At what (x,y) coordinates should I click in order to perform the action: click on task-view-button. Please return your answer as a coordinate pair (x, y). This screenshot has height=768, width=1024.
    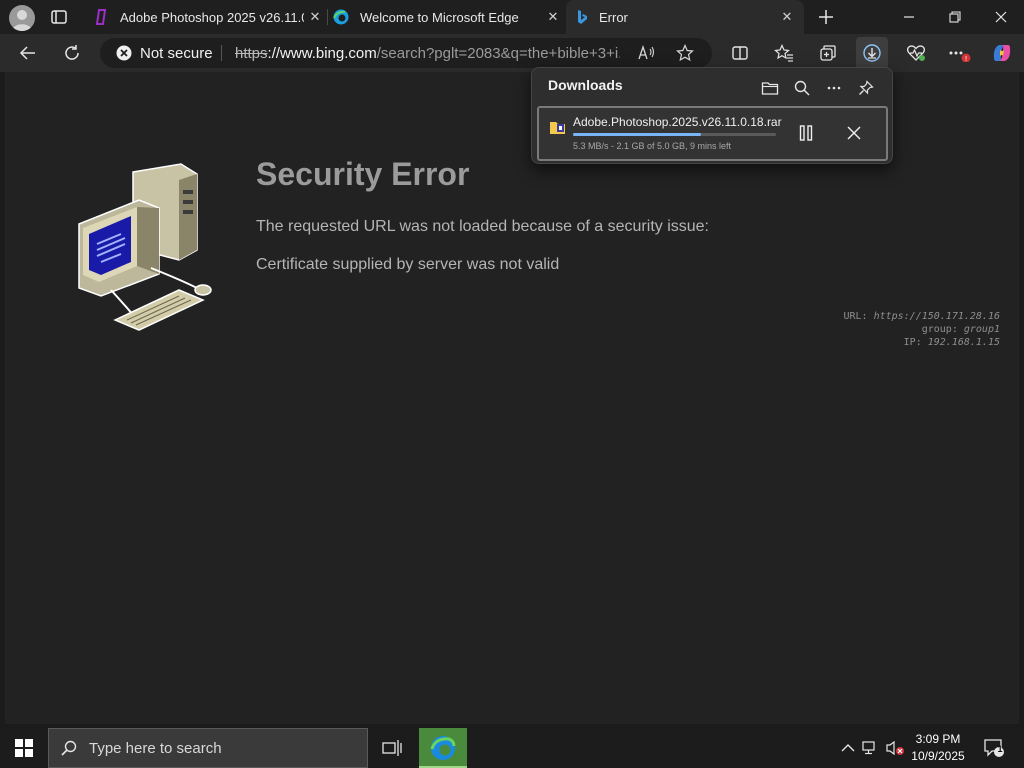
    Looking at the image, I should click on (392, 748).